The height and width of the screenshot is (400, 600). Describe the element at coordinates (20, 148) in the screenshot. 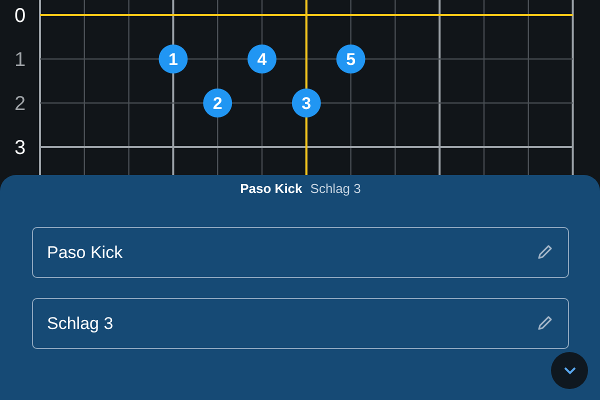

I see `row-number: 3` at that location.